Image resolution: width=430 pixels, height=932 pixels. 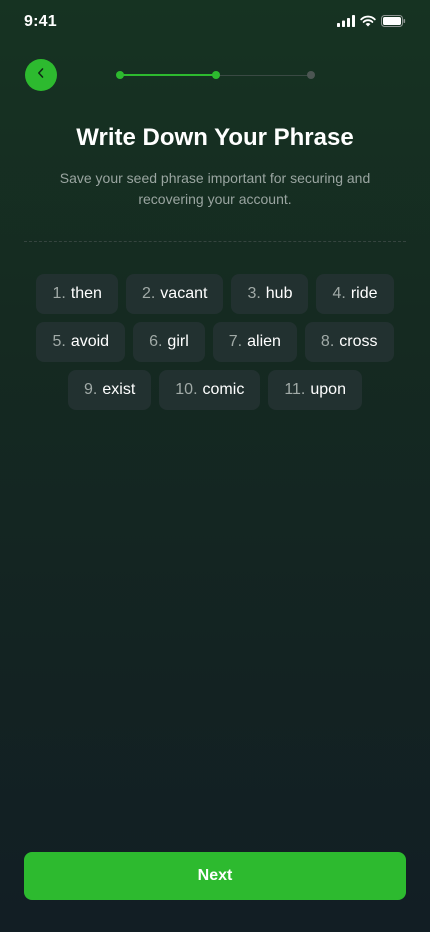 I want to click on phrase-word-number: 8., so click(x=327, y=341).